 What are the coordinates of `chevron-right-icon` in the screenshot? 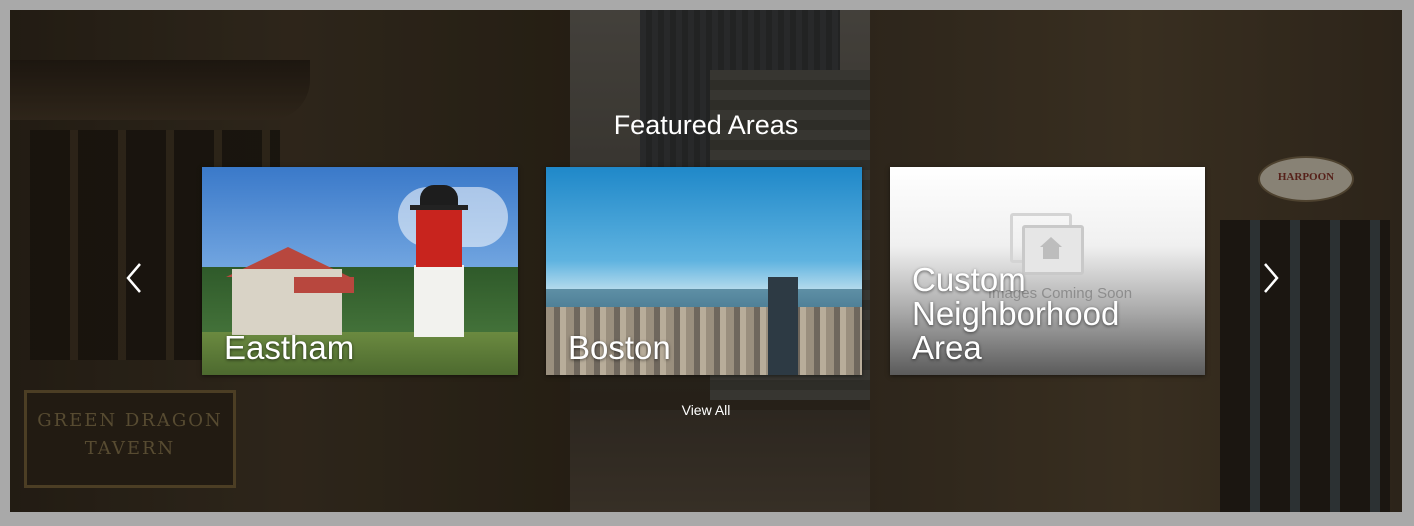 It's located at (1270, 278).